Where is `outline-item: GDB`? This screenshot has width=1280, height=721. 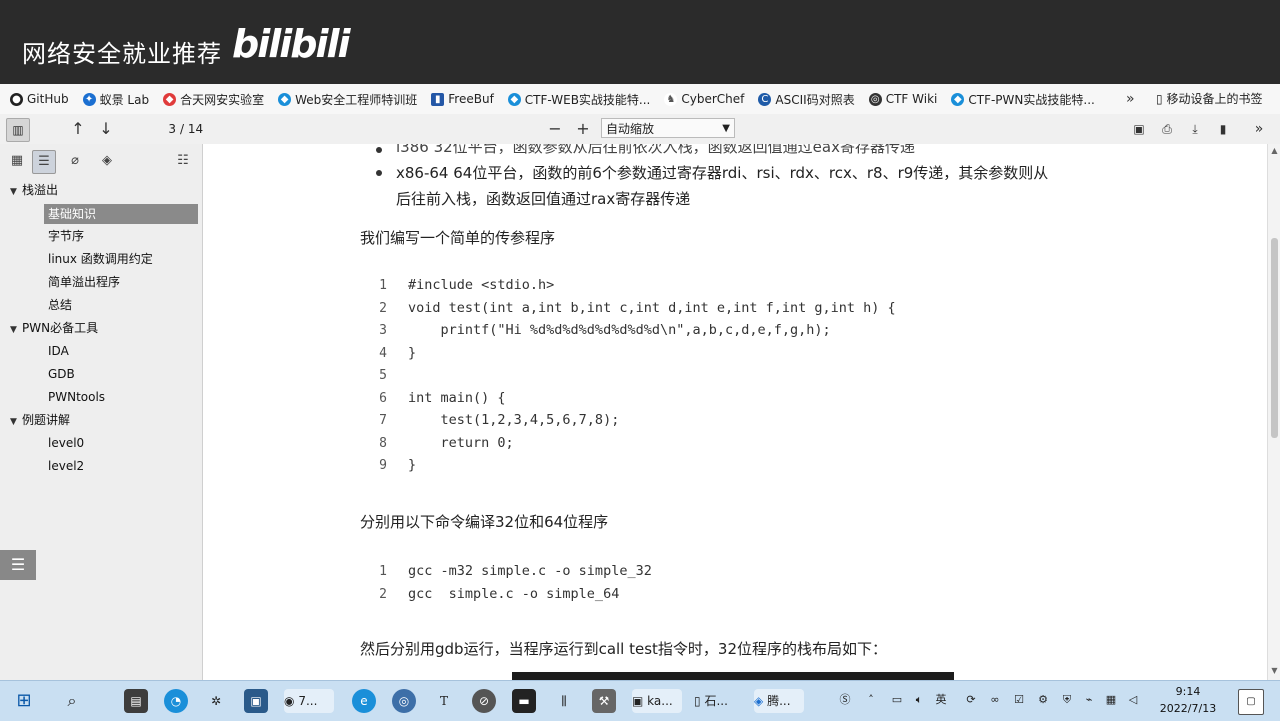
outline-item: GDB is located at coordinates (61, 374).